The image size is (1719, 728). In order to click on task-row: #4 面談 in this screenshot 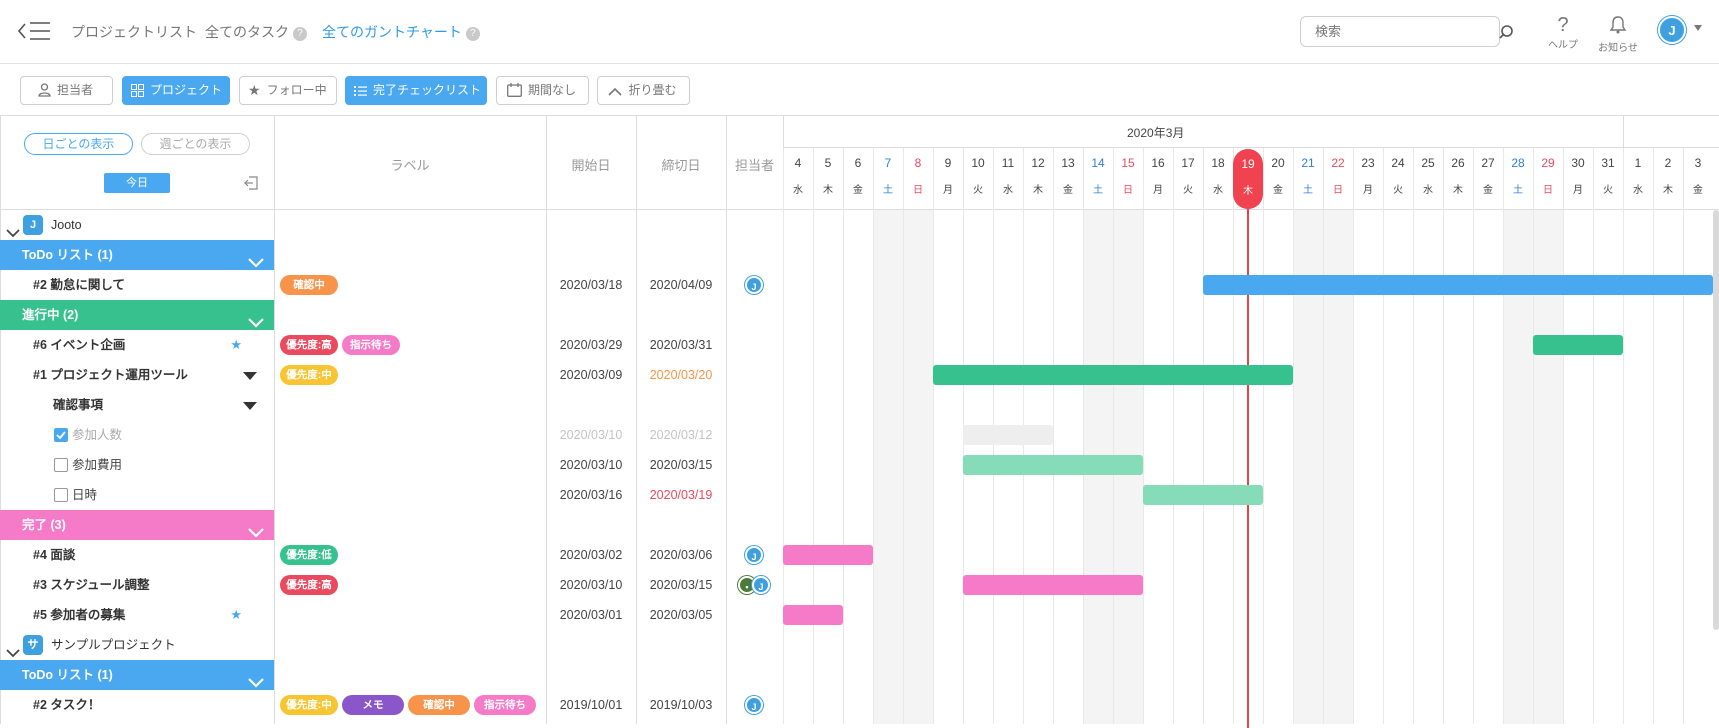, I will do `click(137, 555)`.